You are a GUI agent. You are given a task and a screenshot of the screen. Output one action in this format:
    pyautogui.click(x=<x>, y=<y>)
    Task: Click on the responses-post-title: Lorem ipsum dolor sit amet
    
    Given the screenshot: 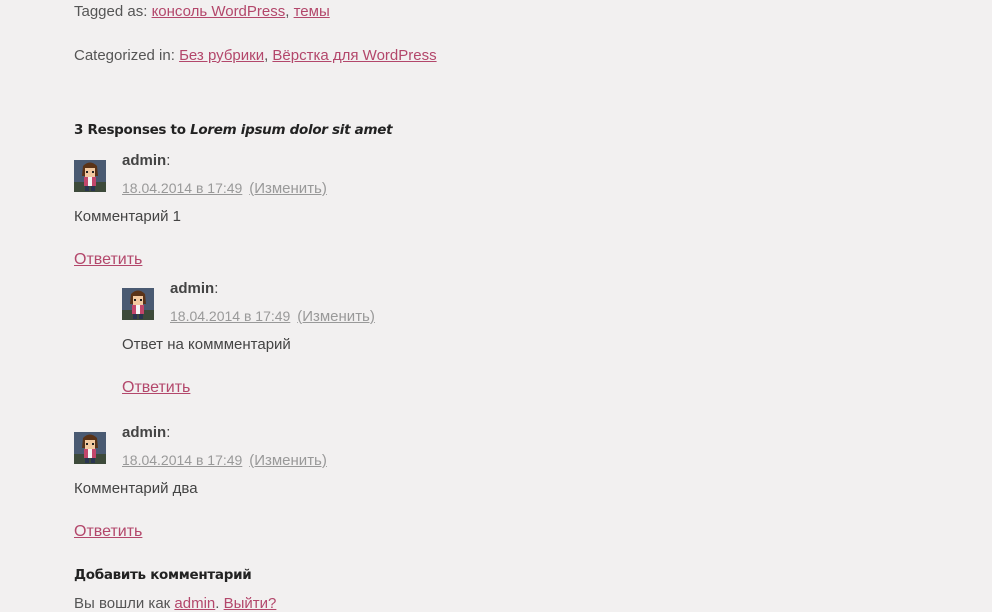 What is the action you would take?
    pyautogui.click(x=291, y=130)
    